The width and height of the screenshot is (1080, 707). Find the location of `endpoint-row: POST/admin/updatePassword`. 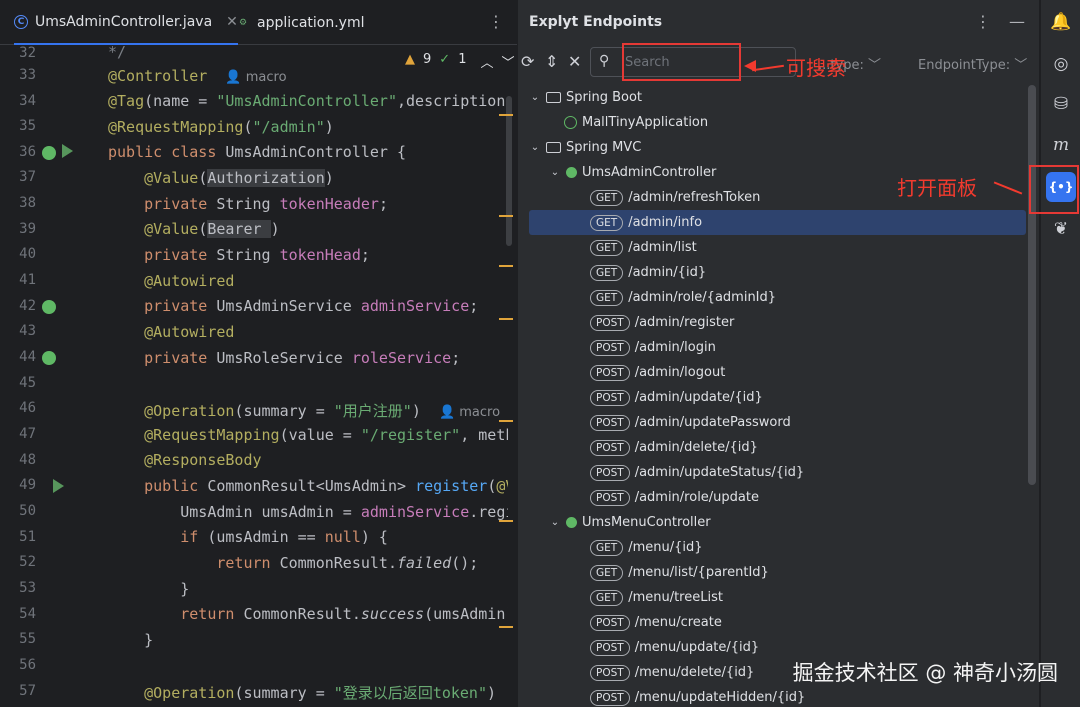

endpoint-row: POST/admin/updatePassword is located at coordinates (772, 422).